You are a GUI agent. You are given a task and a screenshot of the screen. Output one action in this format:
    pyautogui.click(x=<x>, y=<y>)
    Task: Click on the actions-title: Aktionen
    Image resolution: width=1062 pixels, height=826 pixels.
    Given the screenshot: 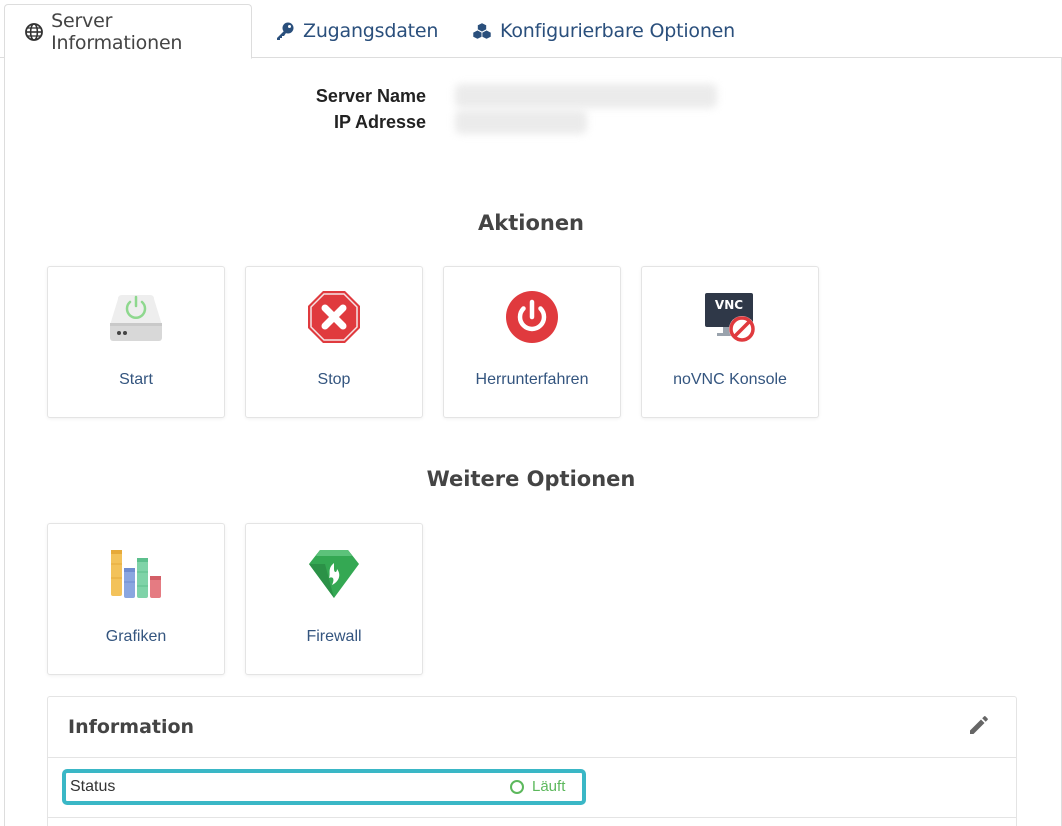 What is the action you would take?
    pyautogui.click(x=531, y=223)
    